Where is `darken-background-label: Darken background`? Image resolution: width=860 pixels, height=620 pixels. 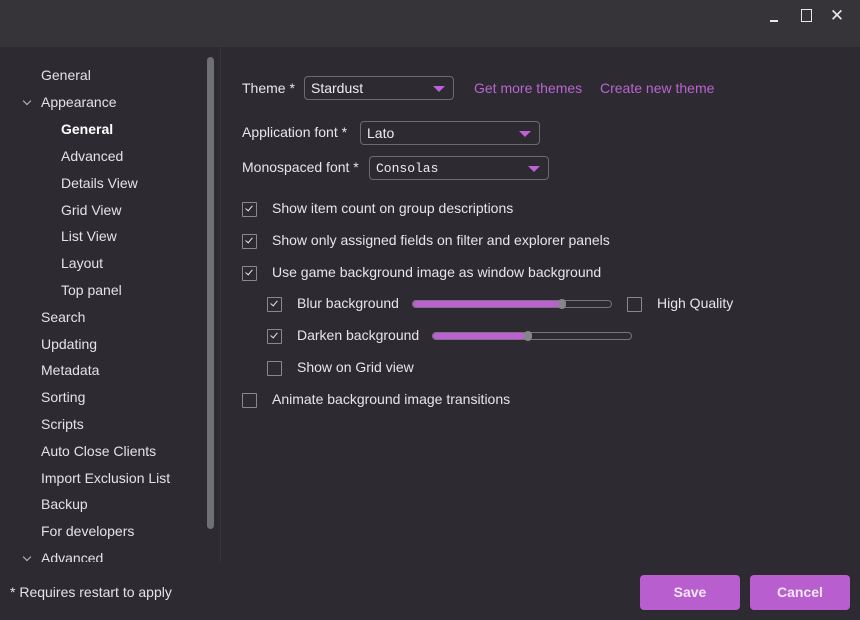
darken-background-label: Darken background is located at coordinates (358, 335).